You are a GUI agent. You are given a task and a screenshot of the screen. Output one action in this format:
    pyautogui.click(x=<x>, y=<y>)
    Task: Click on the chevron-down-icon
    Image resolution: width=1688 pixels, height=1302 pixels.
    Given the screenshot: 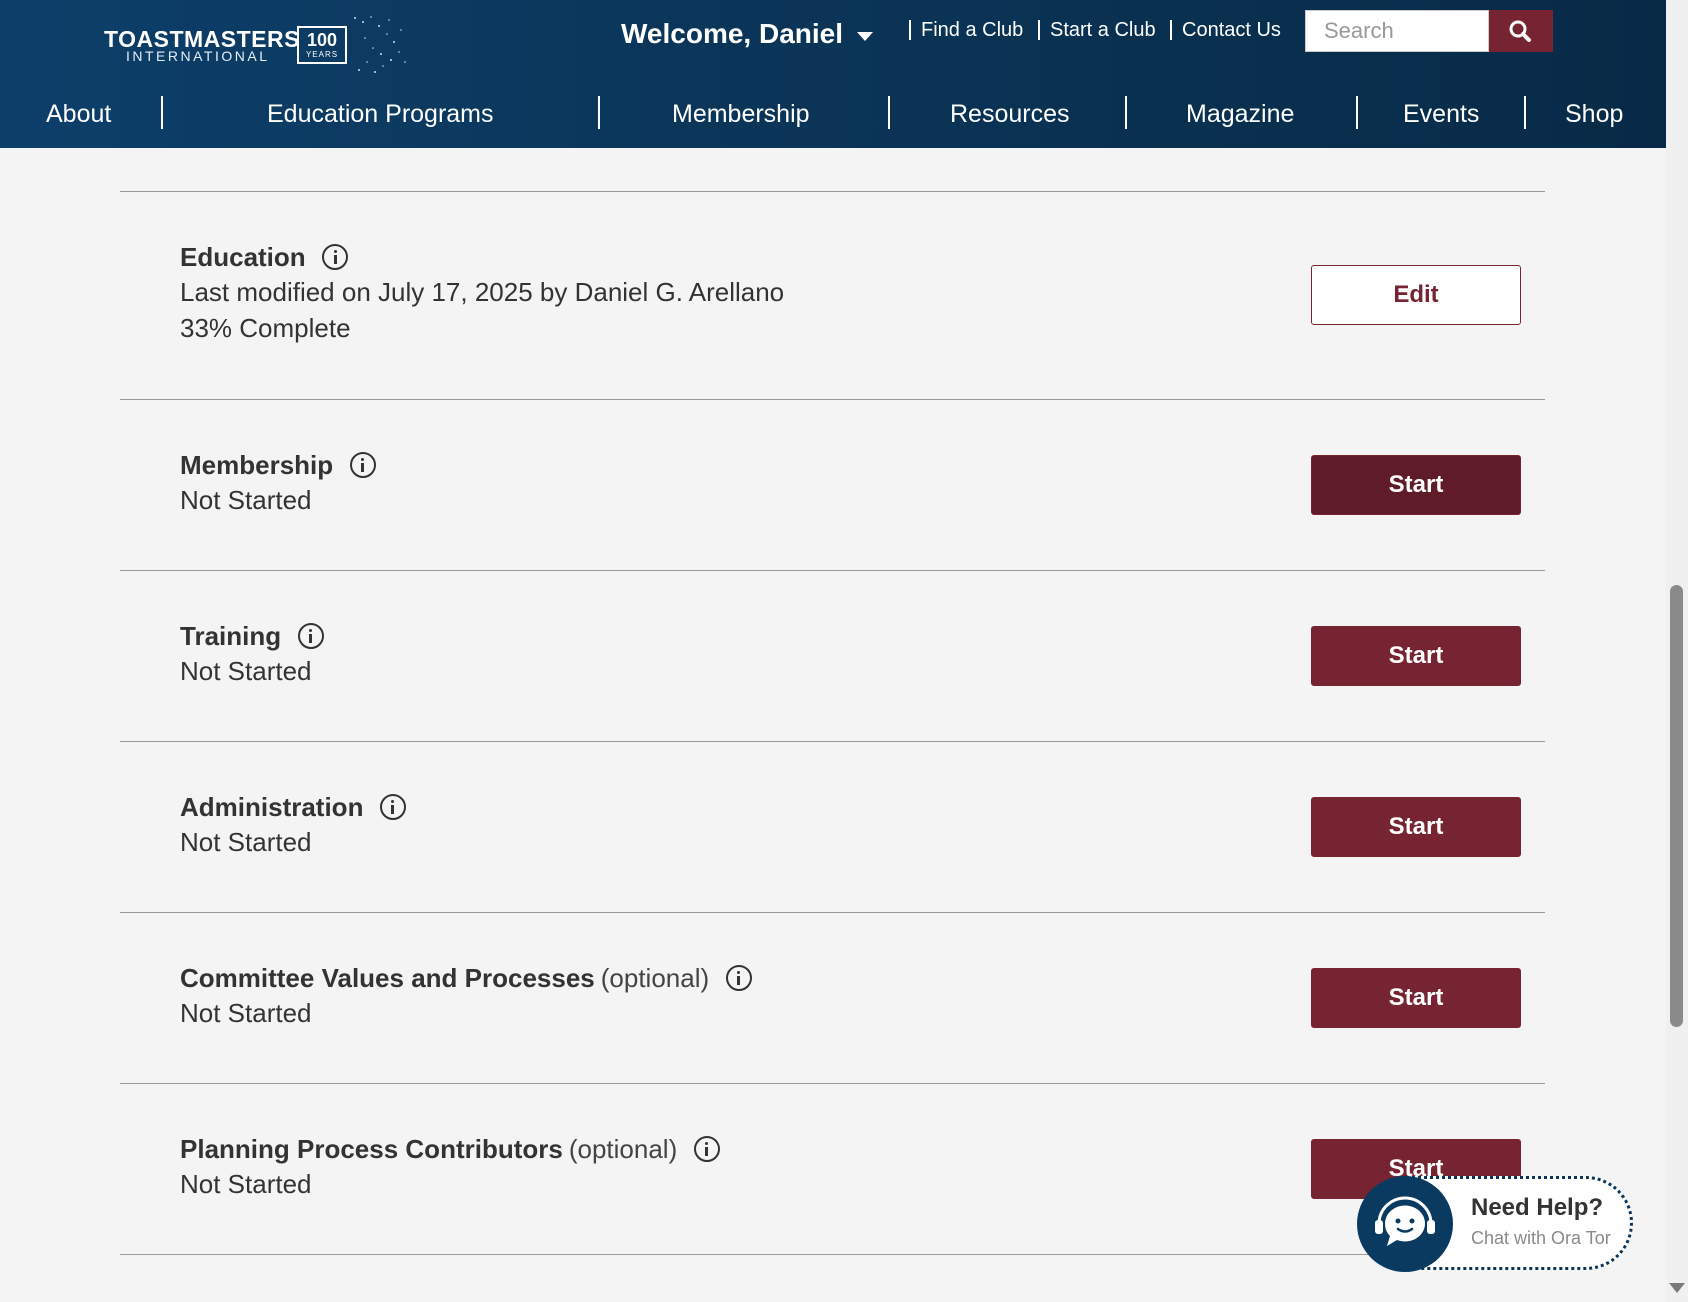 What is the action you would take?
    pyautogui.click(x=865, y=36)
    